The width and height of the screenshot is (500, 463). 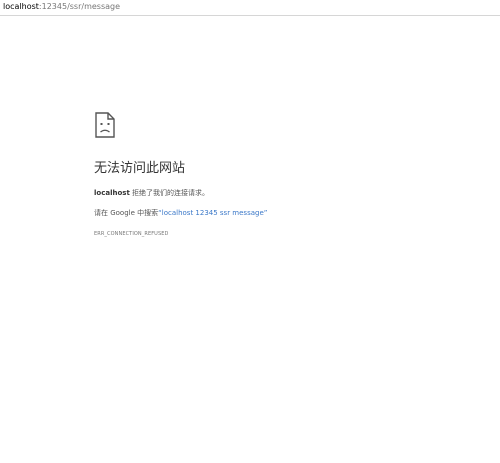 I want to click on search-prefix: 请在 Google 中搜索, so click(x=126, y=213).